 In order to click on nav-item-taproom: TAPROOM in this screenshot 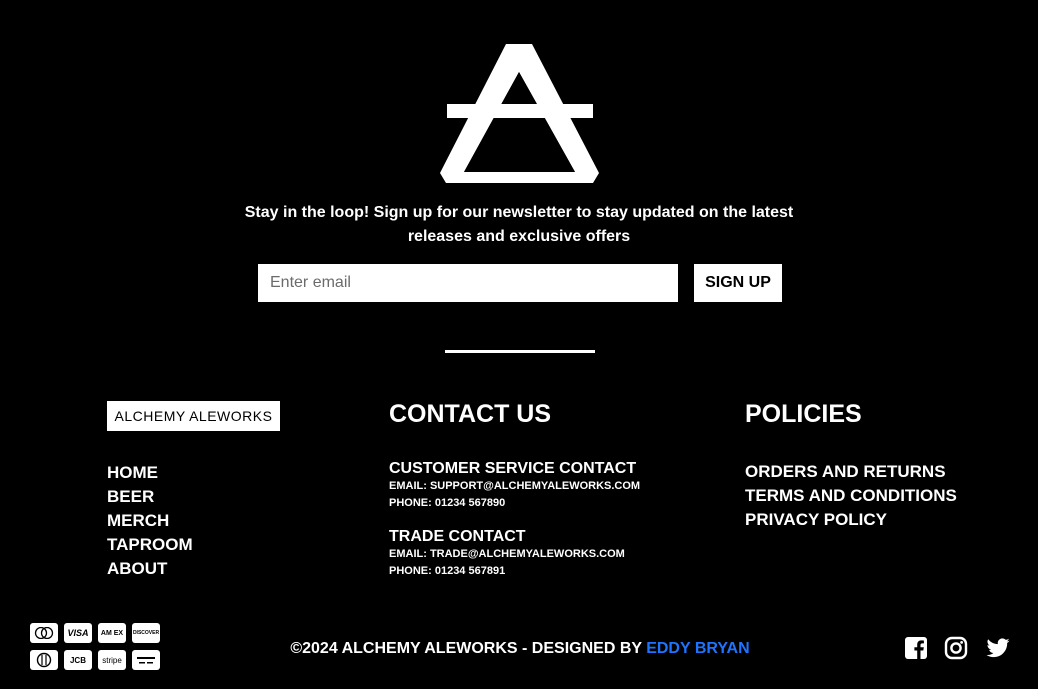, I will do `click(150, 545)`.